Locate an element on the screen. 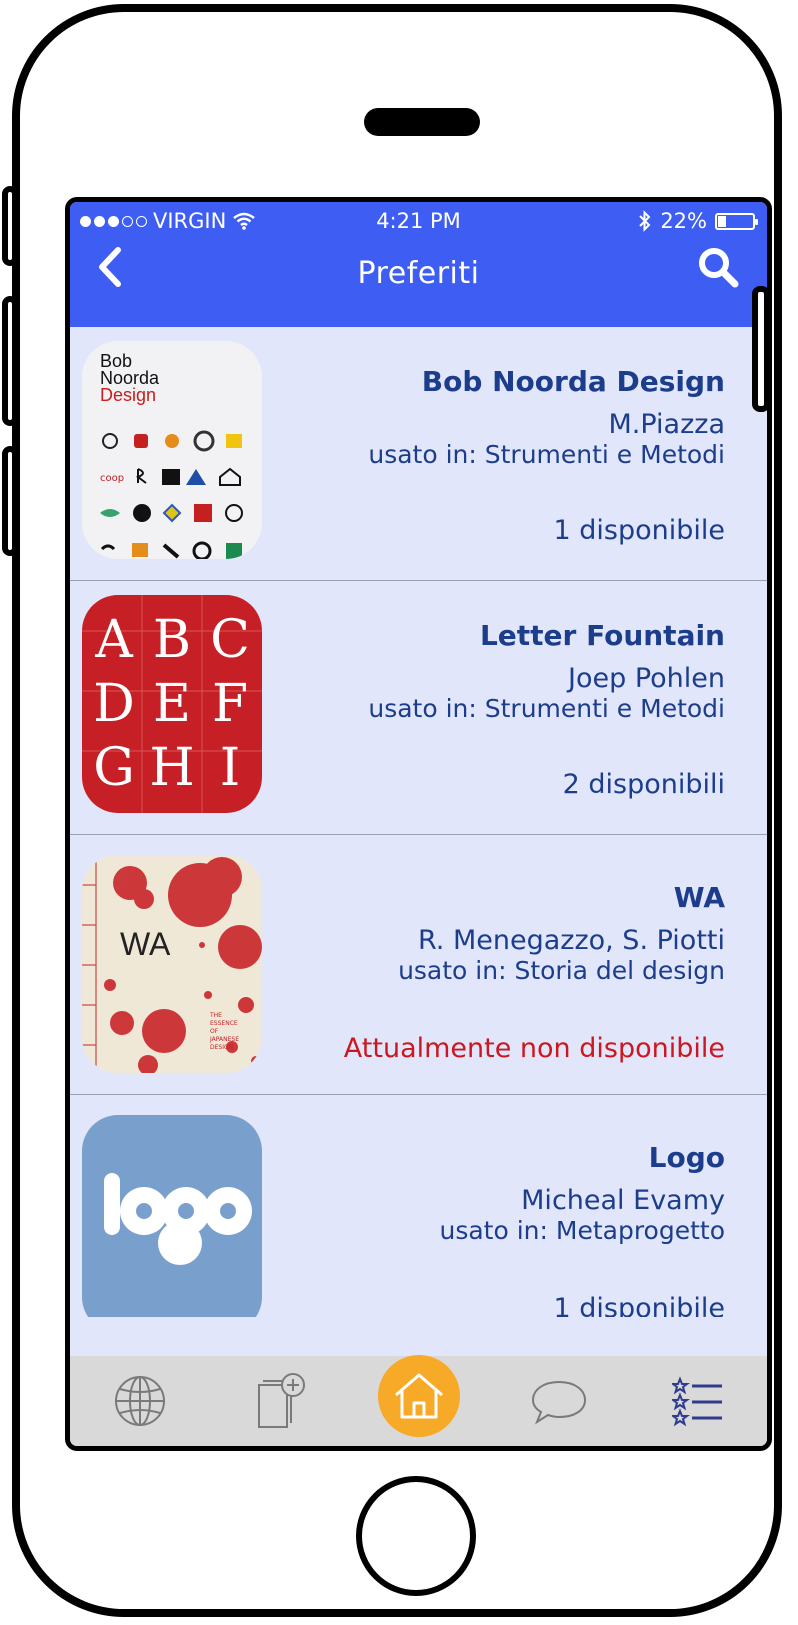 The image size is (798, 1625). cover-letter: I is located at coordinates (230, 768).